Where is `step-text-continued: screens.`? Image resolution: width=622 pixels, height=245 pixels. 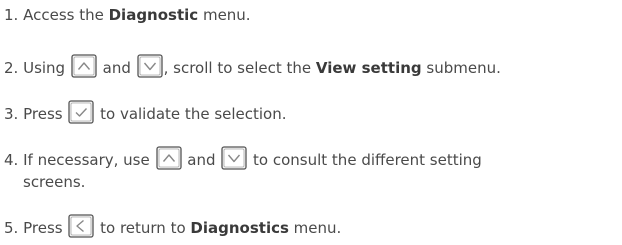 step-text-continued: screens. is located at coordinates (54, 182).